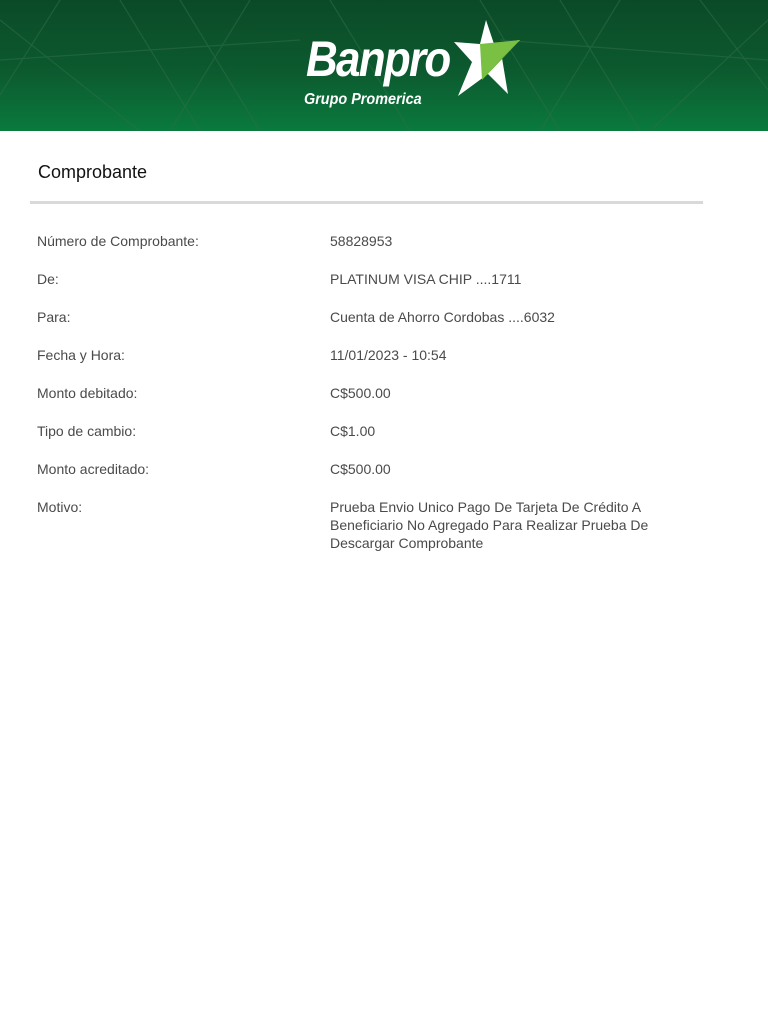  What do you see at coordinates (54, 317) in the screenshot?
I see `row-label: Para:` at bounding box center [54, 317].